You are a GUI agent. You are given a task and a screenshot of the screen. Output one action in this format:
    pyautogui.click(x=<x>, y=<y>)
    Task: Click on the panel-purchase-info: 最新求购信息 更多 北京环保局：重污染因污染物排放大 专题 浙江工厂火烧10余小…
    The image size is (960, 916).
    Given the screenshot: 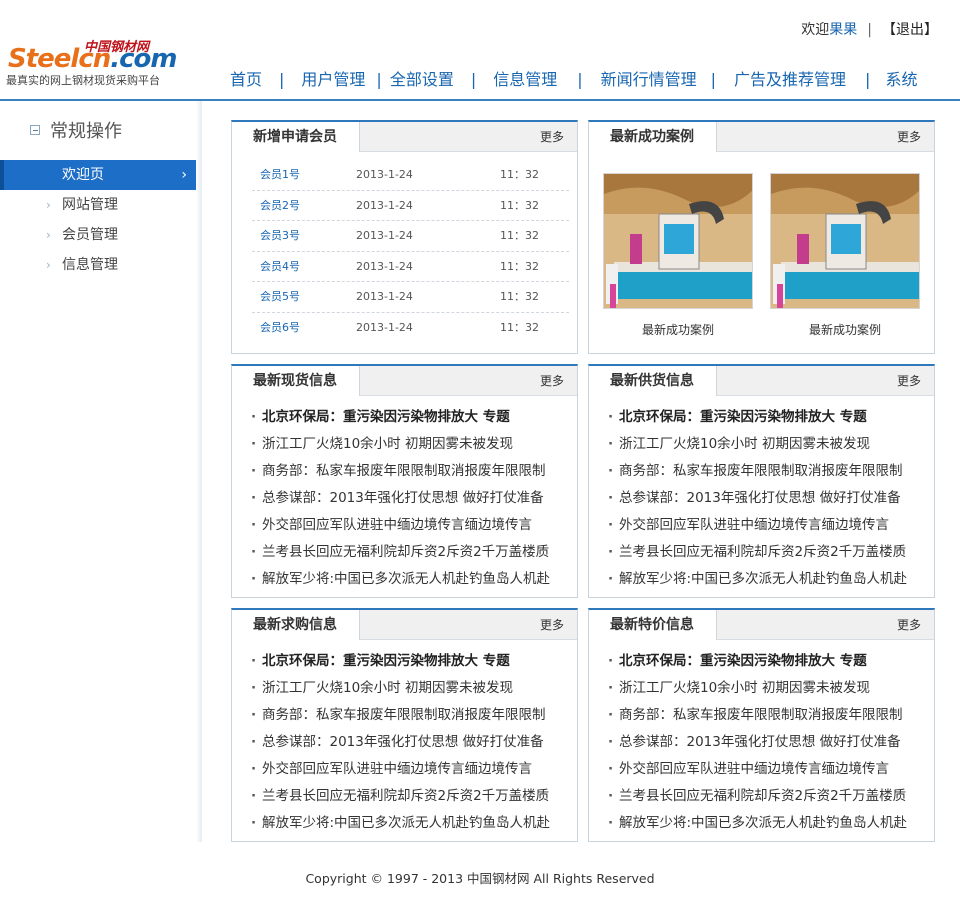 What is the action you would take?
    pyautogui.click(x=404, y=725)
    